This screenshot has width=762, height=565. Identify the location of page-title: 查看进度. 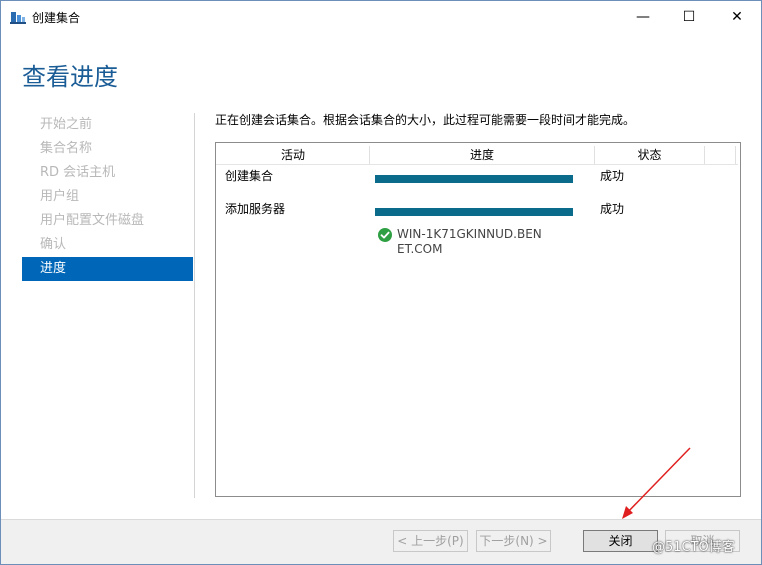
(70, 77).